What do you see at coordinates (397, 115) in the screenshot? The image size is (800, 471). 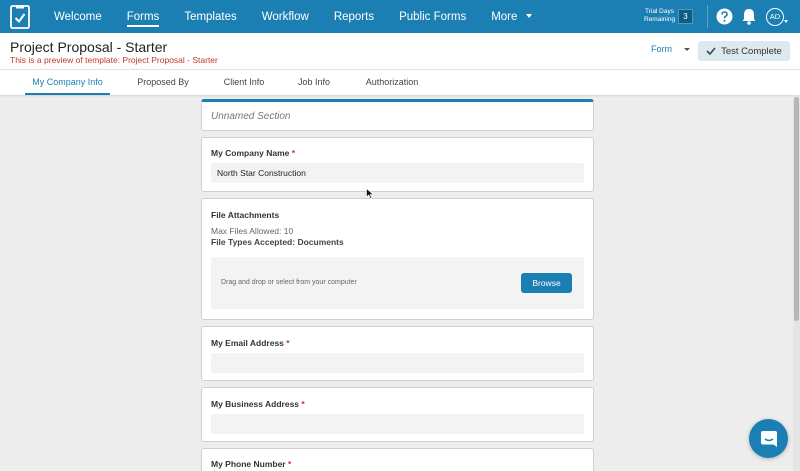 I see `section-header-card: Unnamed Section` at bounding box center [397, 115].